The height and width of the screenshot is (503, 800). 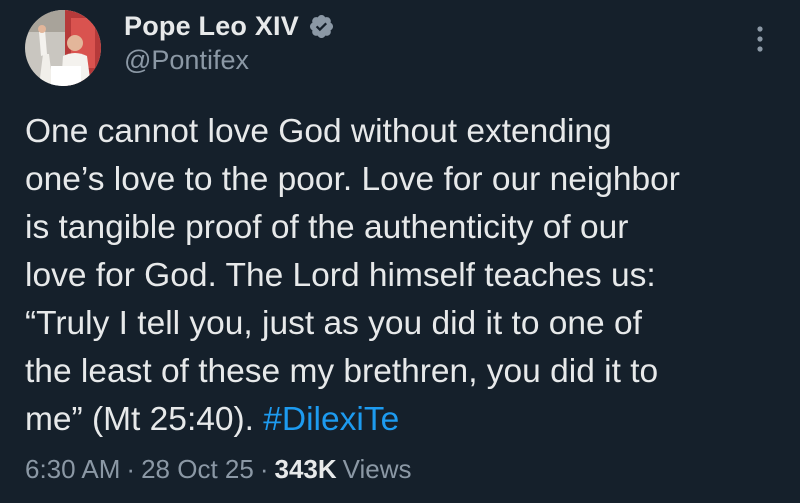 I want to click on author-avatar, so click(x=63, y=48).